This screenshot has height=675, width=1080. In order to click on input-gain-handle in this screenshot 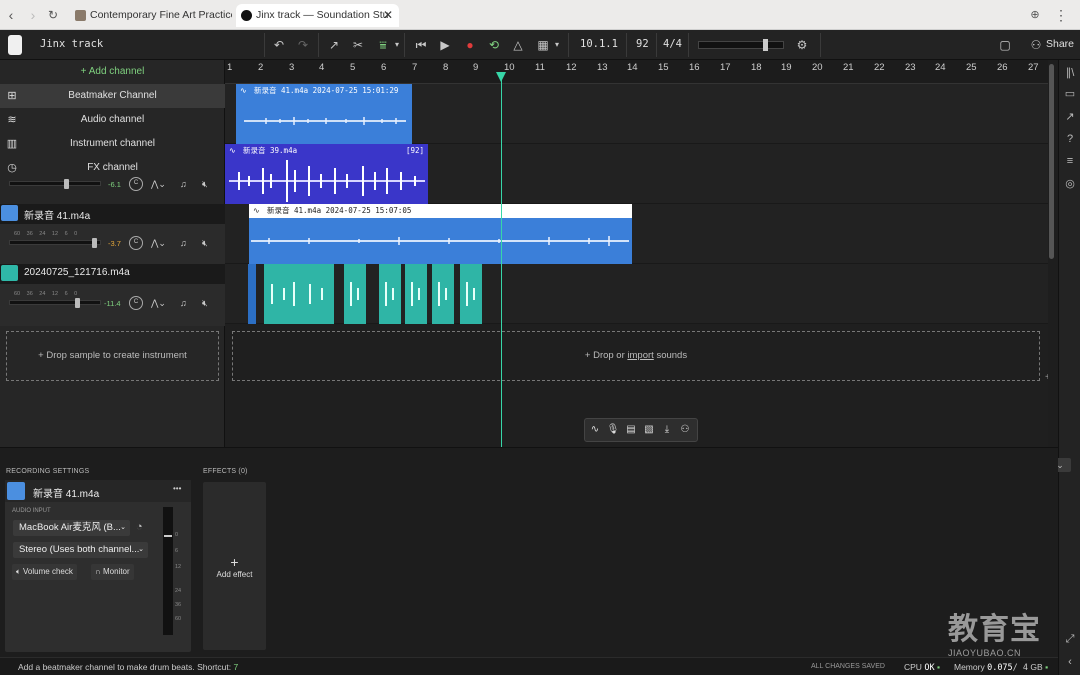, I will do `click(168, 536)`.